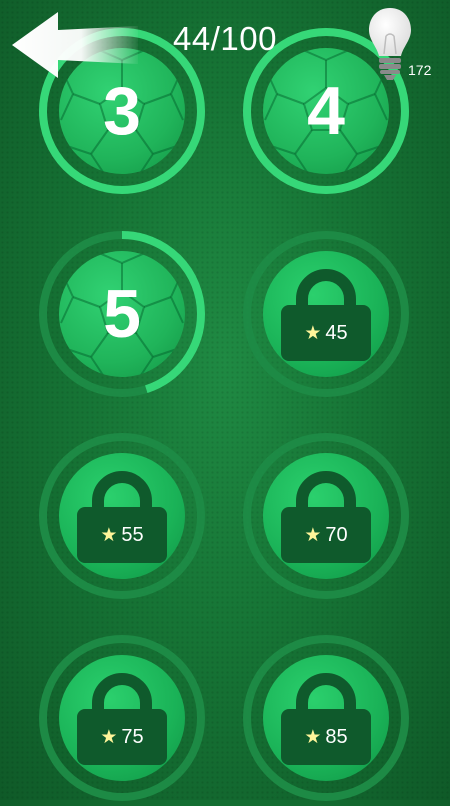  Describe the element at coordinates (132, 736) in the screenshot. I see `star-cost: 75` at that location.